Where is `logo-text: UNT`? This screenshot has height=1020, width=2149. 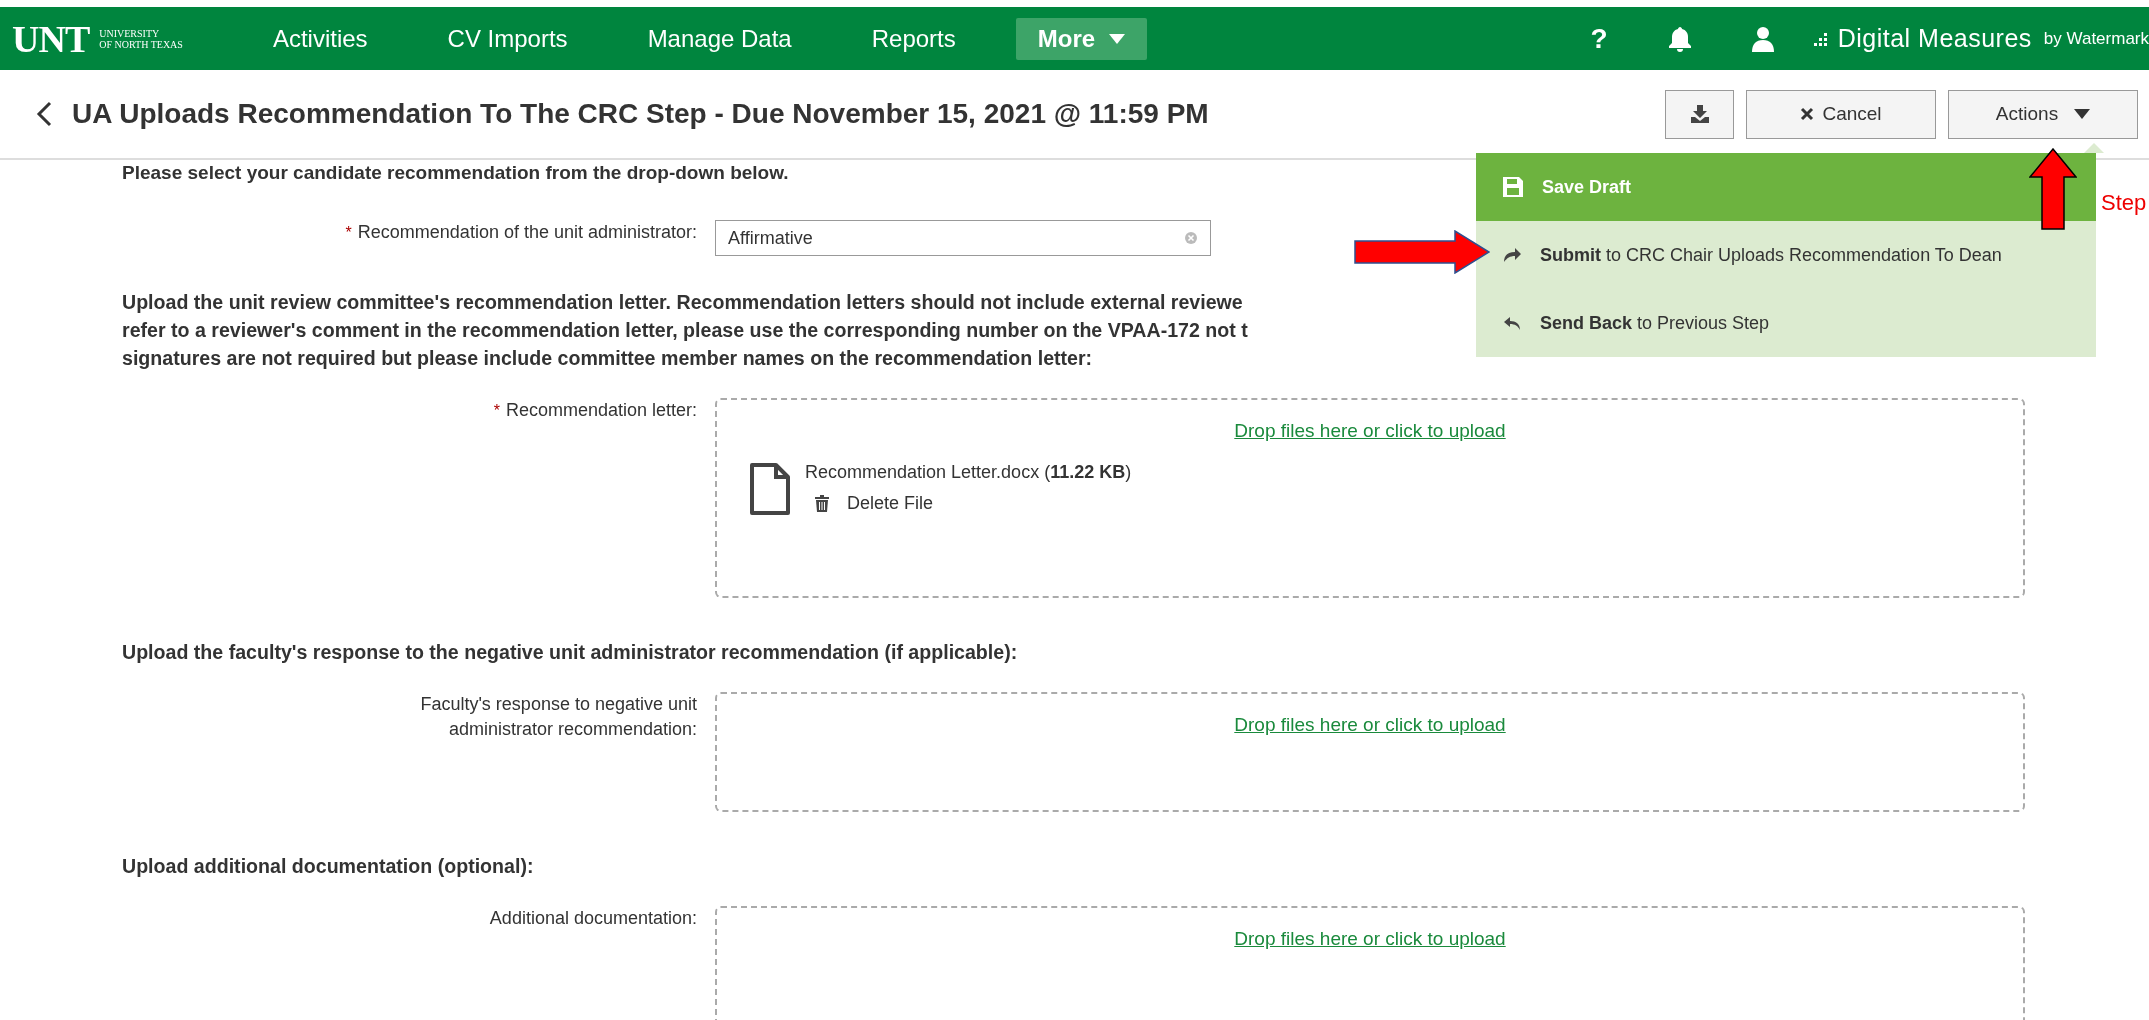 logo-text: UNT is located at coordinates (51, 38).